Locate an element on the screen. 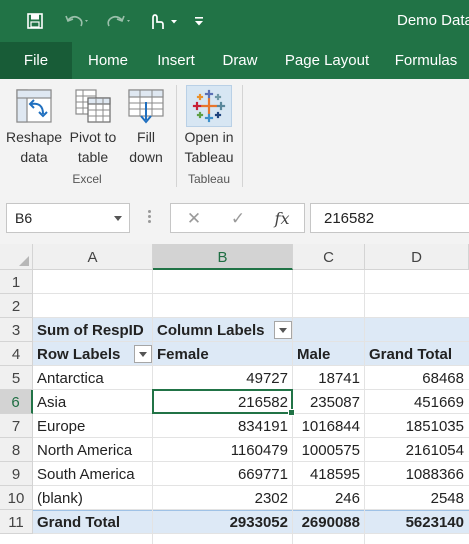  select-all-button is located at coordinates (16, 257).